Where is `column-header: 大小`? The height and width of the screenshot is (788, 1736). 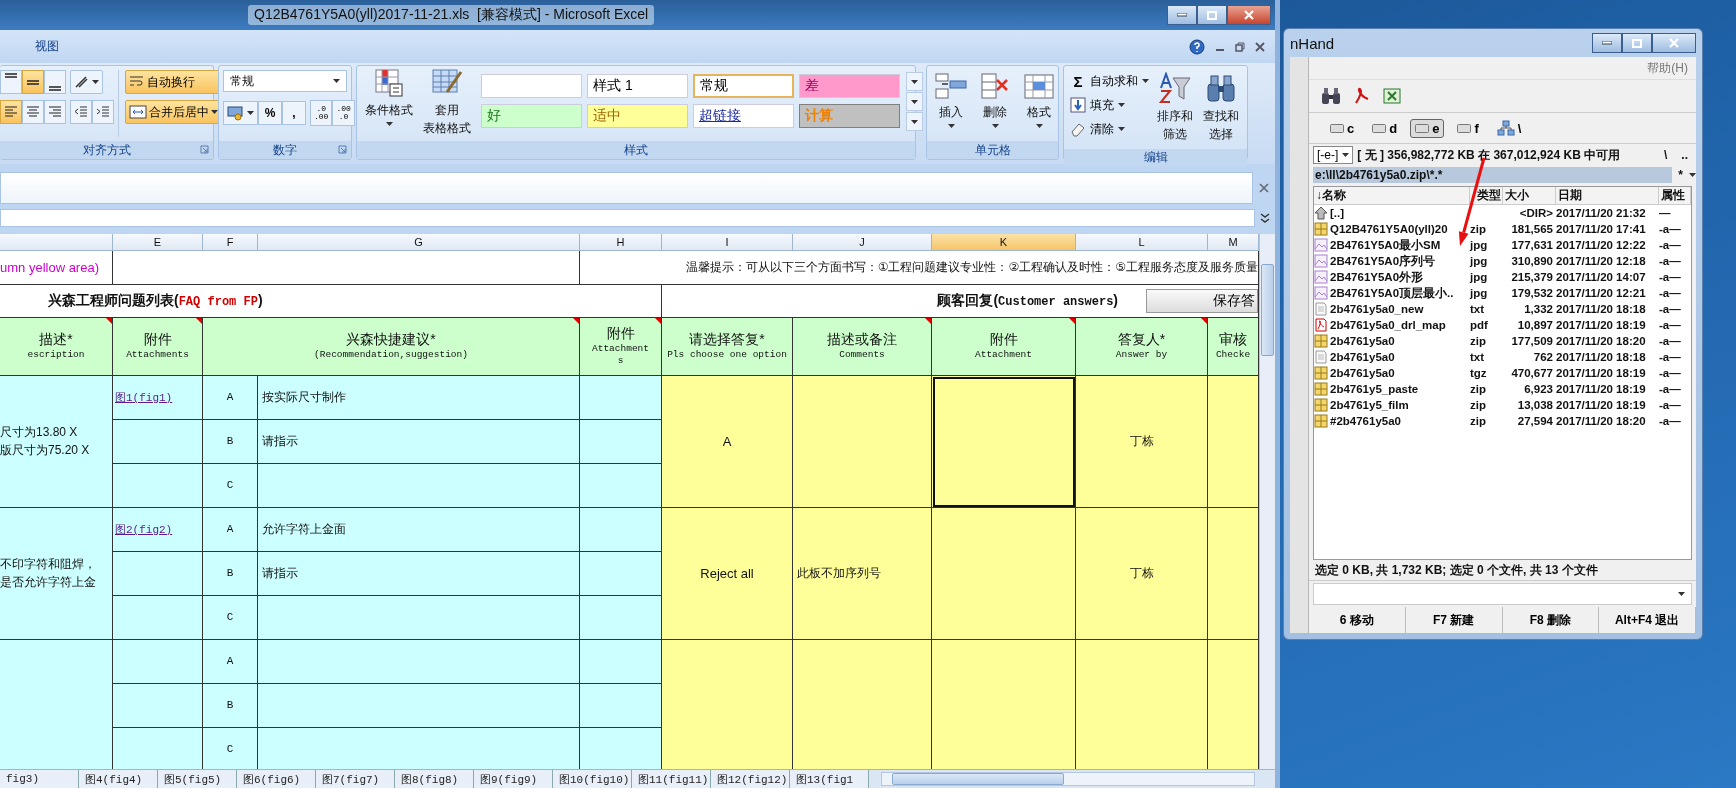
column-header: 大小 is located at coordinates (1529, 195).